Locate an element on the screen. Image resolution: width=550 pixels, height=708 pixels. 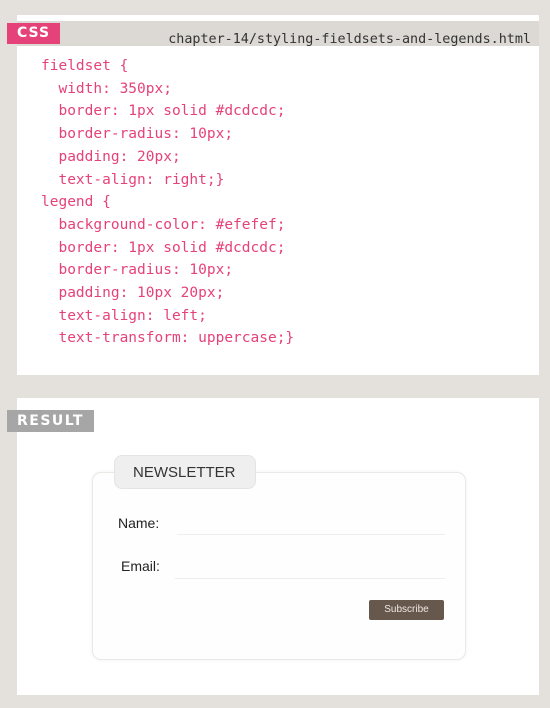
name-input is located at coordinates (311, 534).